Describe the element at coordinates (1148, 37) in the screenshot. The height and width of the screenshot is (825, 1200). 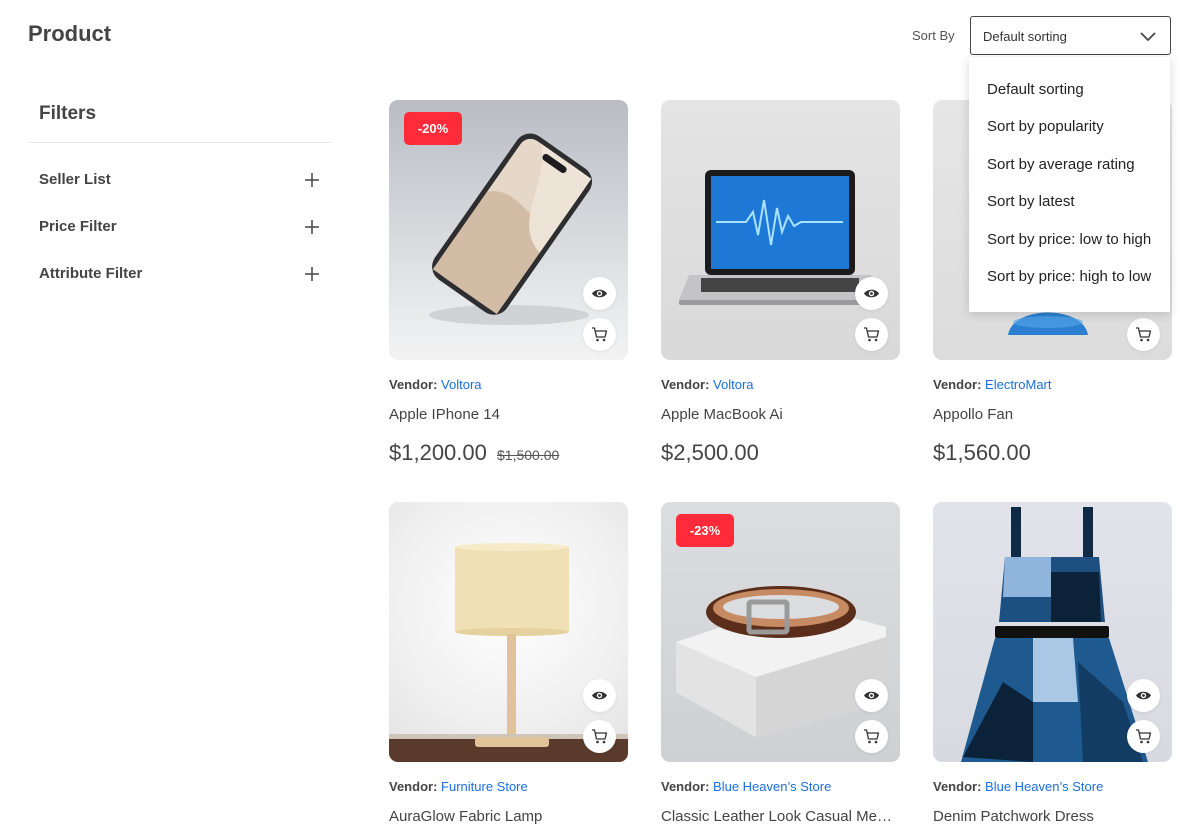
I see `chevron-down-icon` at that location.